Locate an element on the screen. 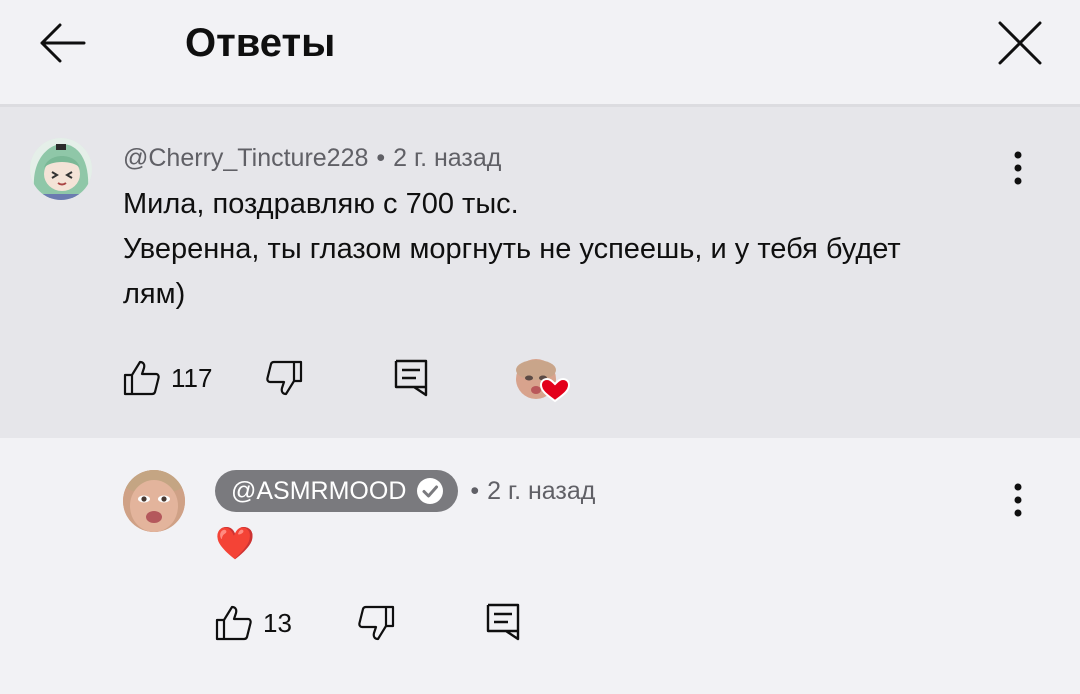 The image size is (1080, 694). close-icon is located at coordinates (1020, 43).